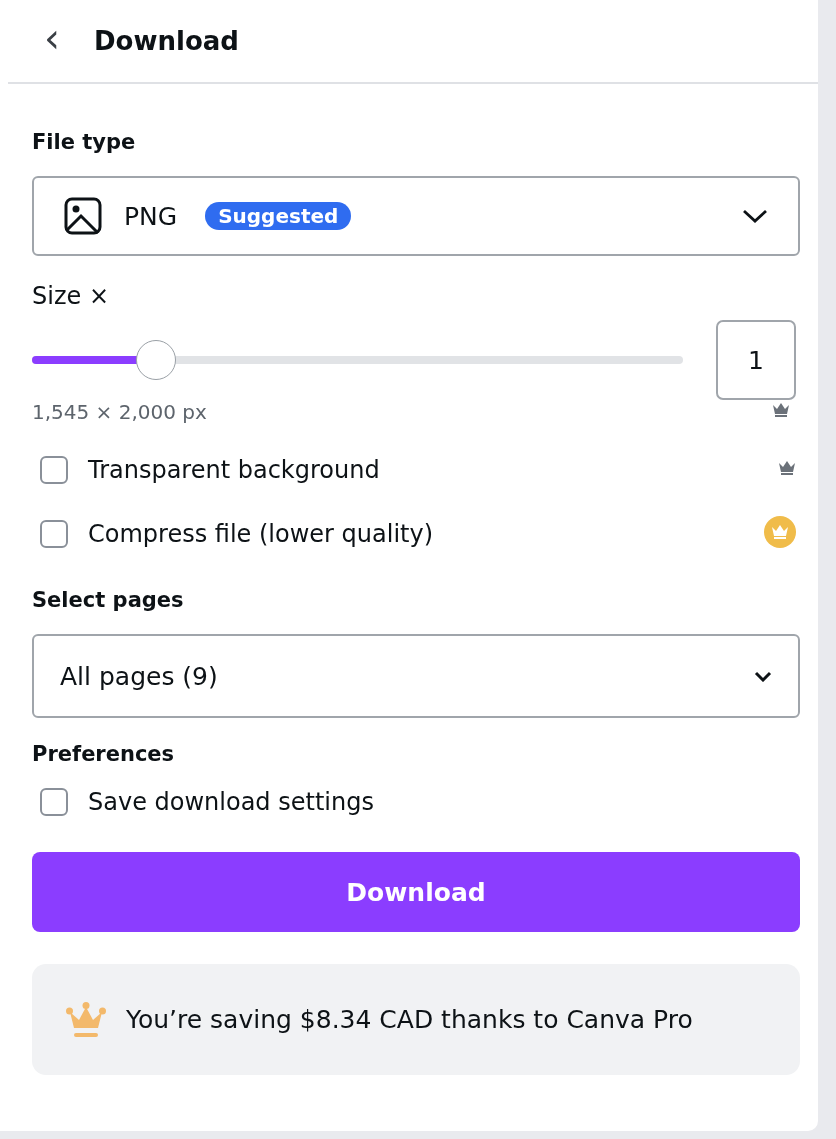 This screenshot has height=1139, width=836. Describe the element at coordinates (278, 216) in the screenshot. I see `suggested-tag: Suggested` at that location.